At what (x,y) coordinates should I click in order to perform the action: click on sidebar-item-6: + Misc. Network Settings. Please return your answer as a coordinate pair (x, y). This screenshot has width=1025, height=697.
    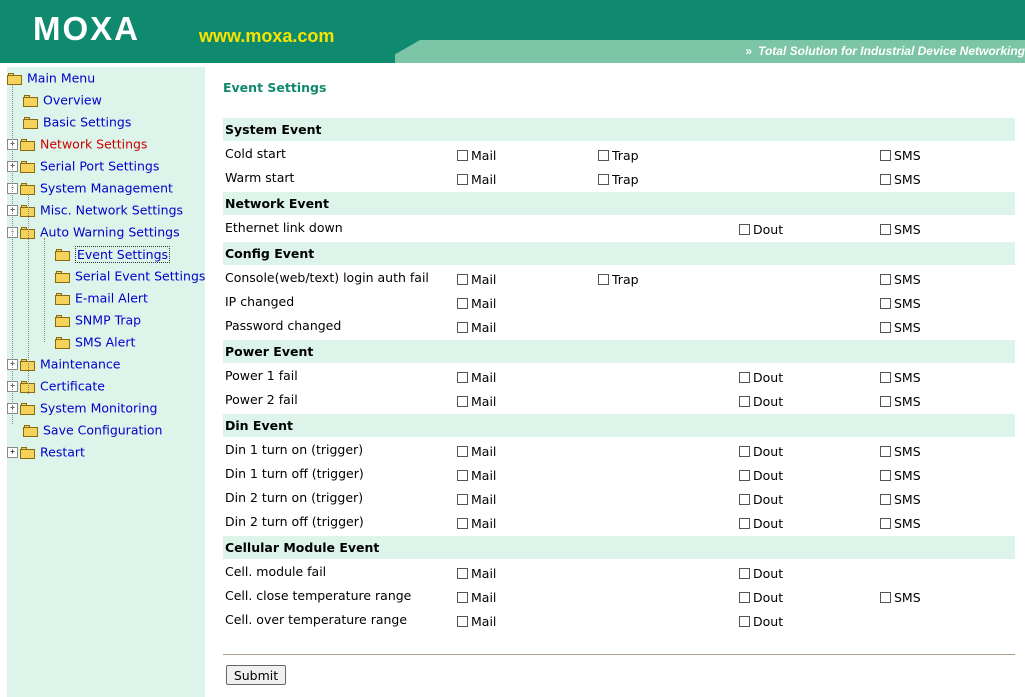
    Looking at the image, I should click on (95, 210).